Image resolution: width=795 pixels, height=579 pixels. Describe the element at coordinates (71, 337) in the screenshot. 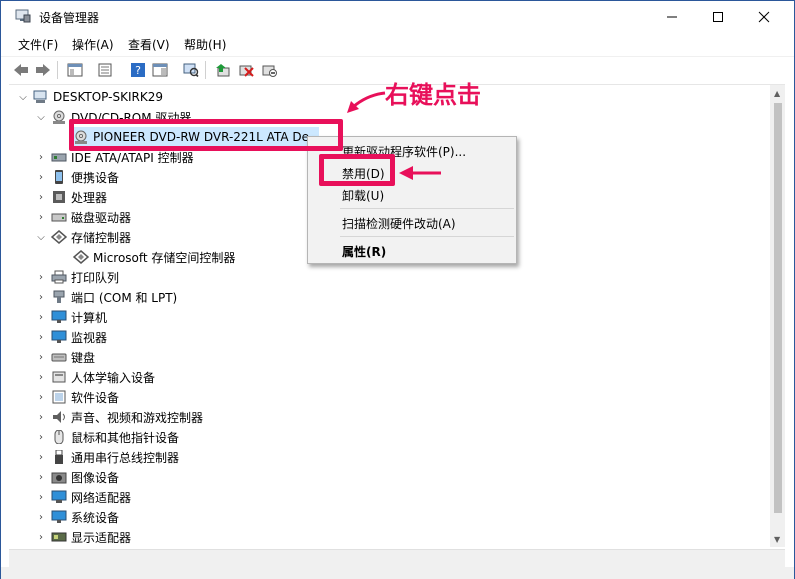

I see `tree-item-monitor: › 监视器` at that location.